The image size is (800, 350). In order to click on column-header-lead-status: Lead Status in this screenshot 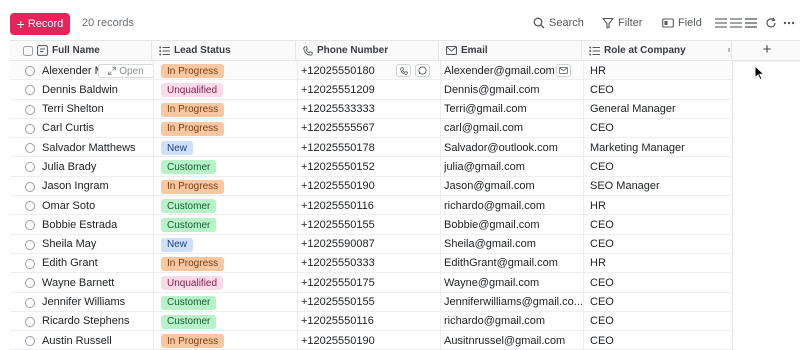, I will do `click(224, 50)`.